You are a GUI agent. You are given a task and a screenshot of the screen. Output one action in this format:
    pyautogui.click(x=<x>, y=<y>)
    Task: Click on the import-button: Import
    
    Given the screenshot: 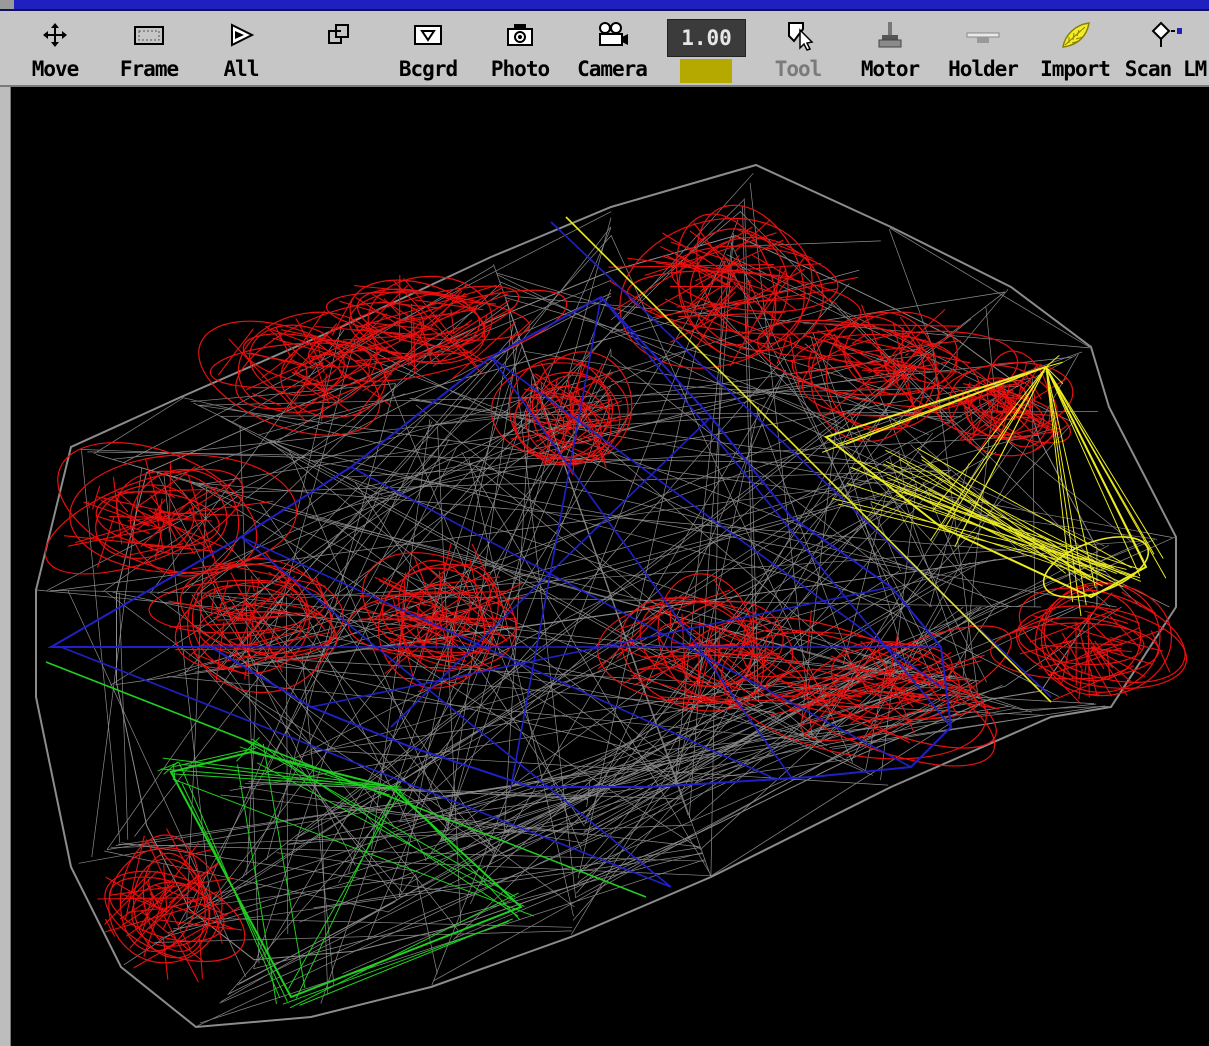 What is the action you would take?
    pyautogui.click(x=1075, y=48)
    